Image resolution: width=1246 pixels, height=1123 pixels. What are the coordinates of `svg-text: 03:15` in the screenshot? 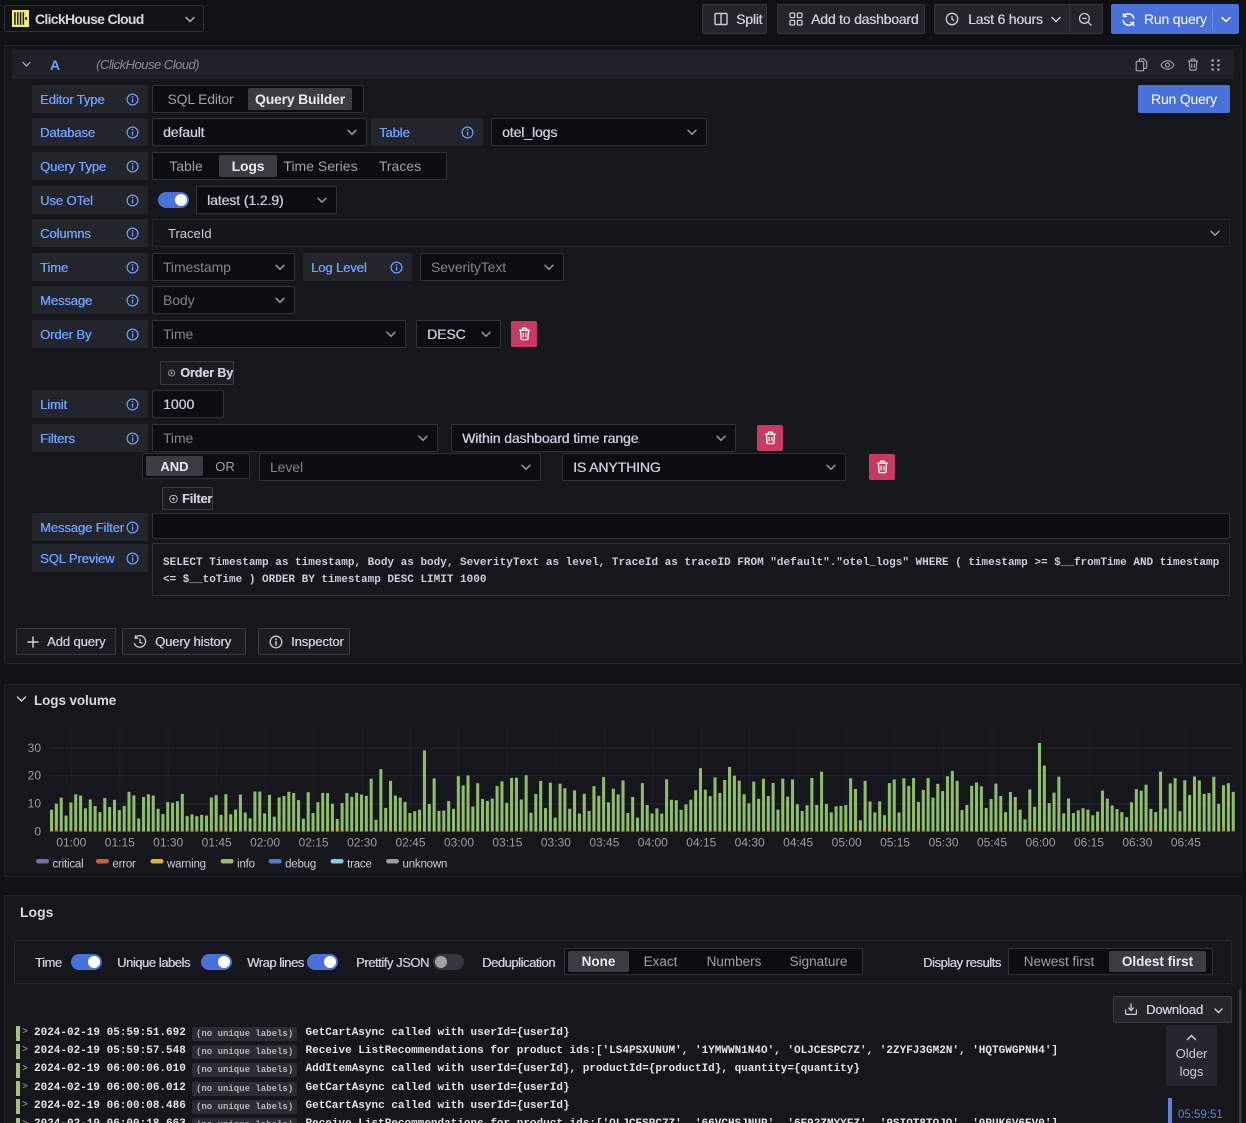 It's located at (507, 843).